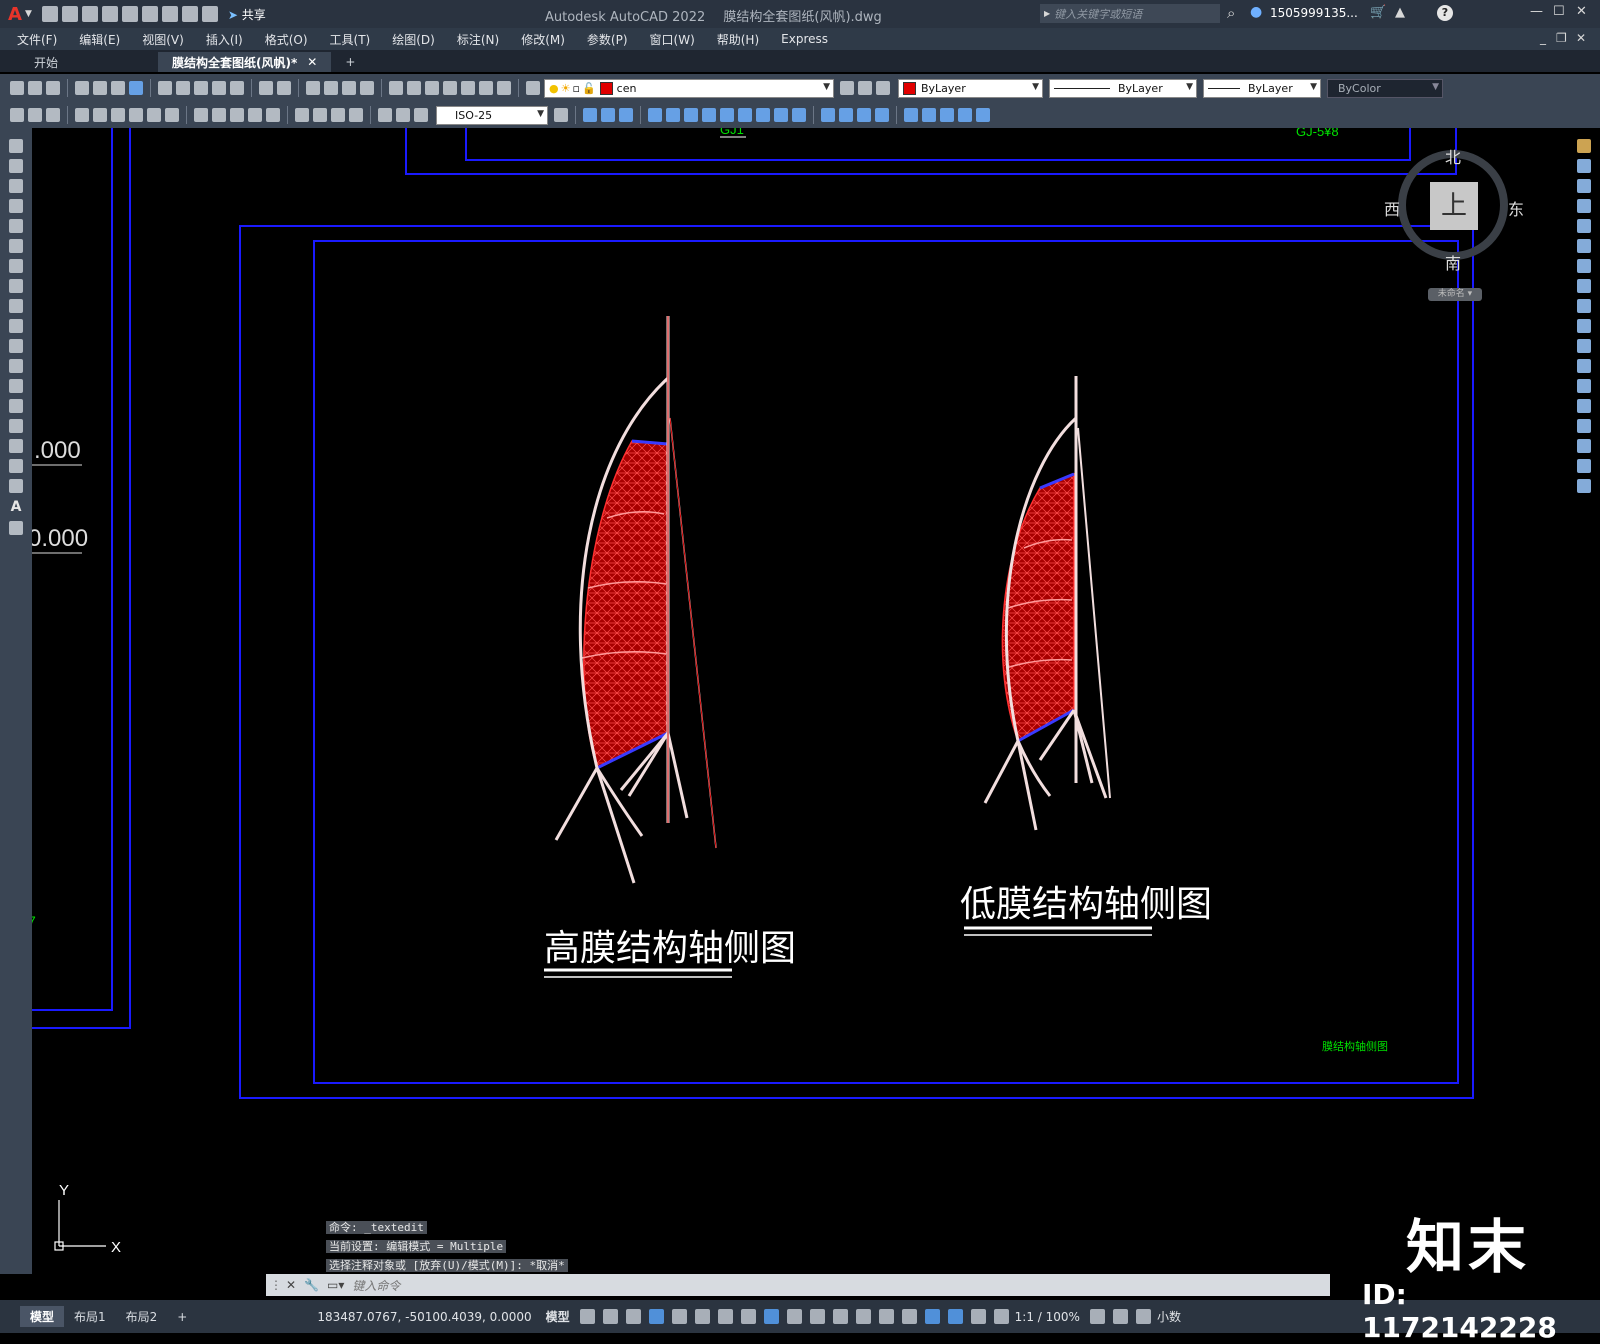 This screenshot has height=1344, width=1600. I want to click on save-icon, so click(89, 14).